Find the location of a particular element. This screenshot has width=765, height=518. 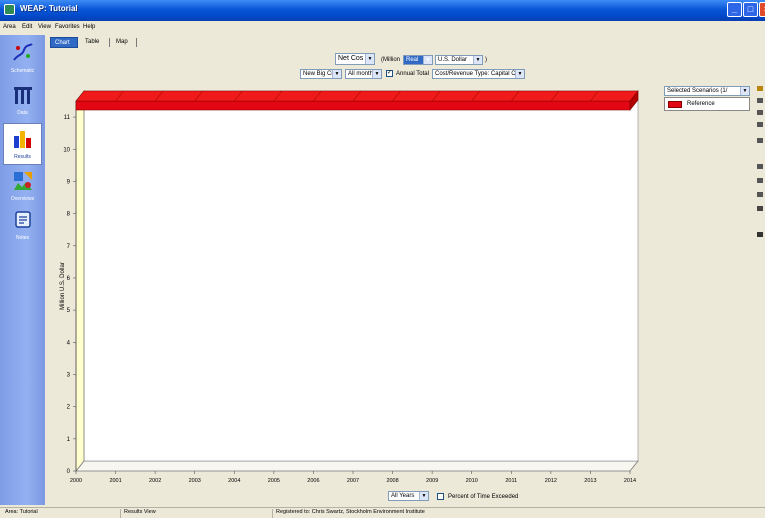

unit-year-select: Real ▼ is located at coordinates (418, 60).